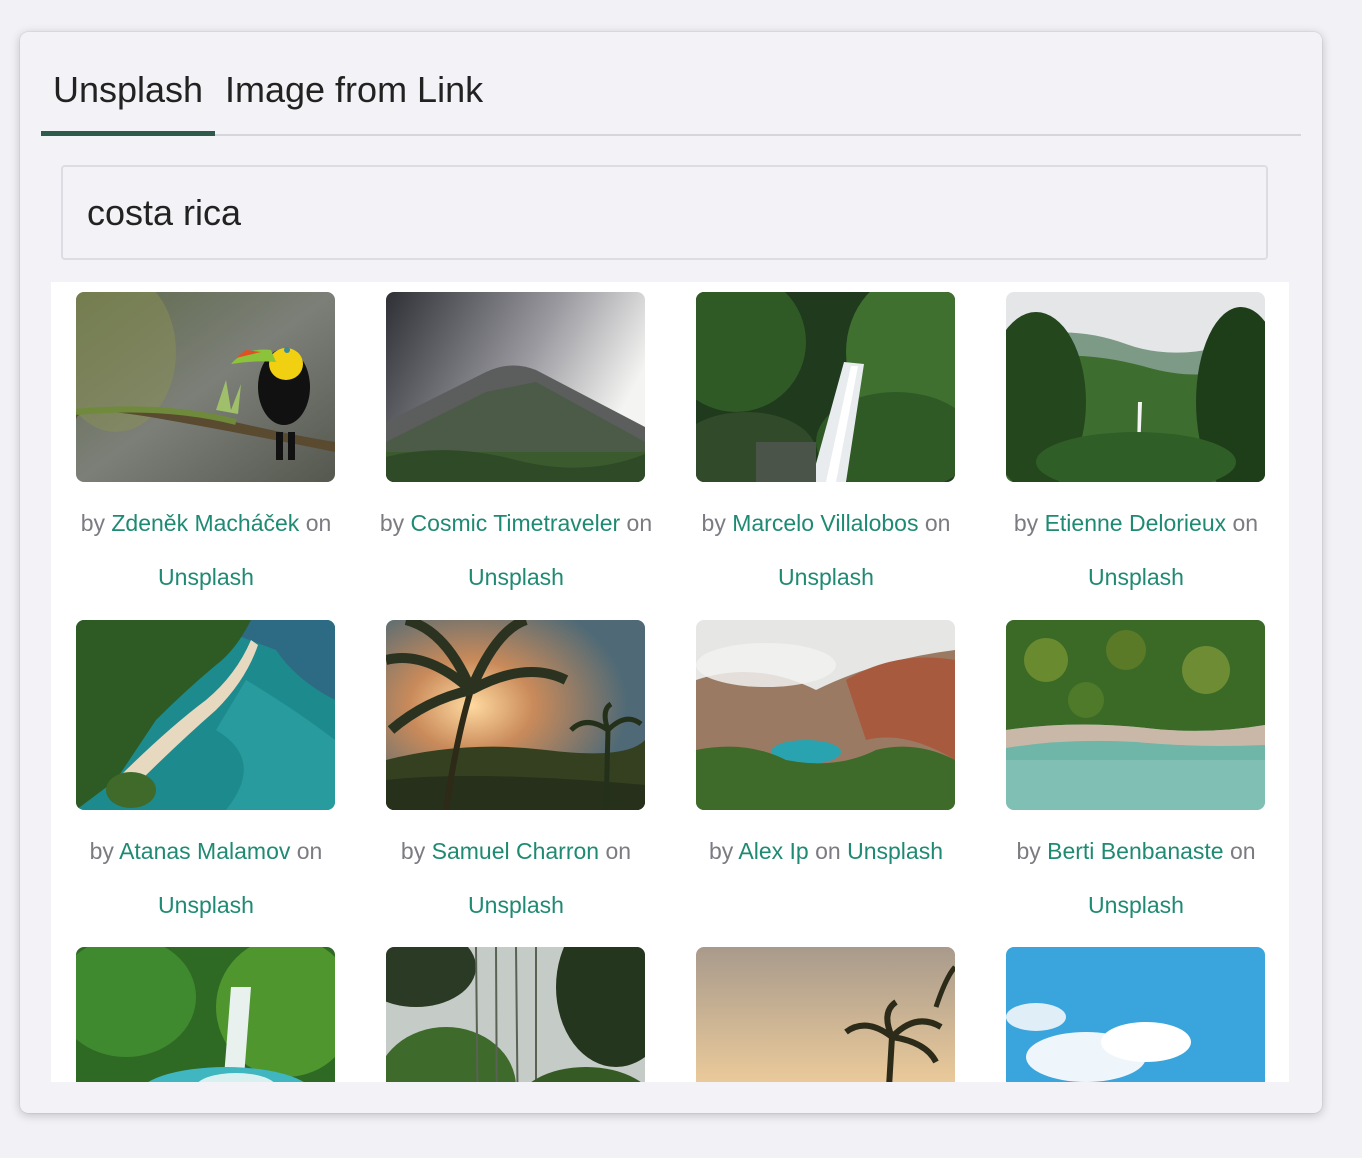  I want to click on author-link: Etienne Delorieux, so click(1136, 523).